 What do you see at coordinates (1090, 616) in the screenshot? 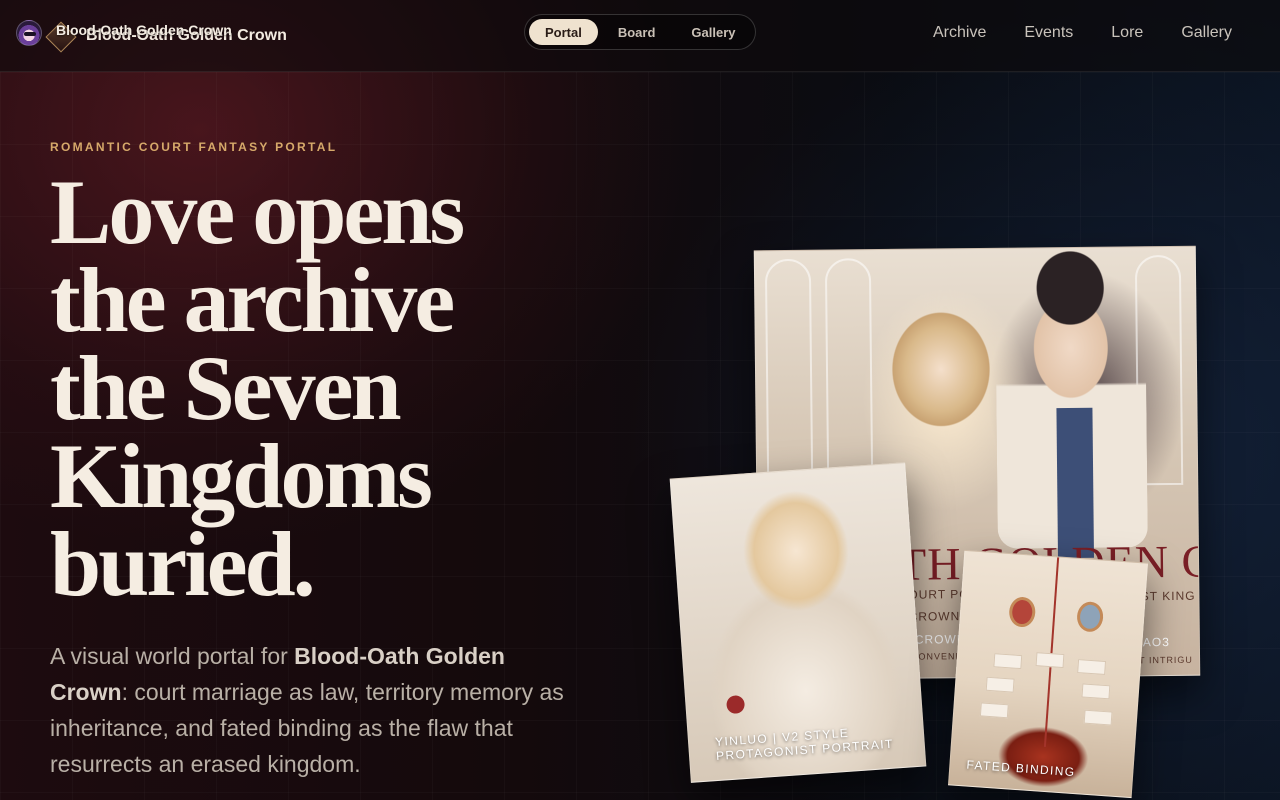
I see `blue-ring-icon` at bounding box center [1090, 616].